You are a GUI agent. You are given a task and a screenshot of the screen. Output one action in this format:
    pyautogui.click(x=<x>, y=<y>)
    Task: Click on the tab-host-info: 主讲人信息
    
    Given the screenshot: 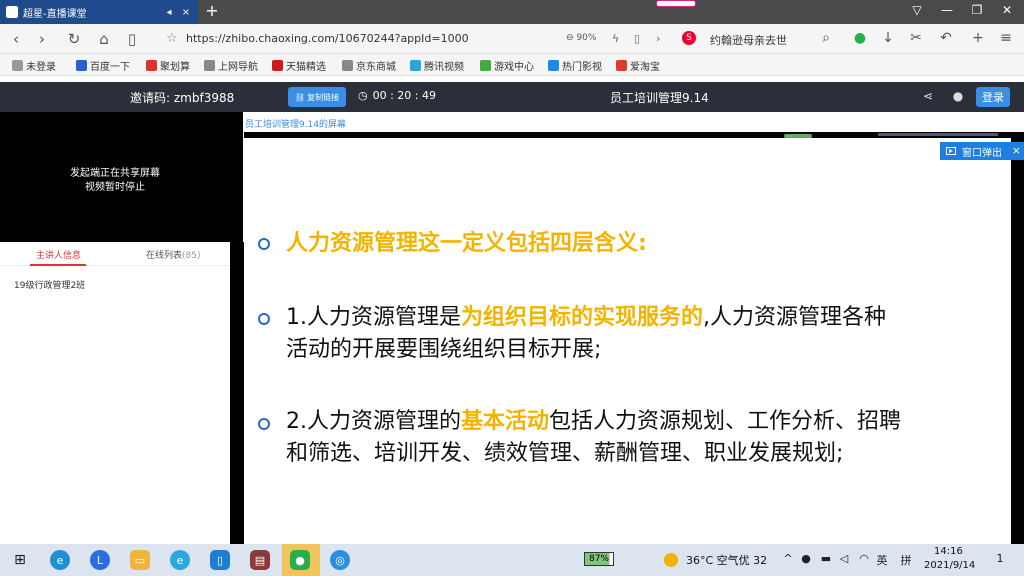 What is the action you would take?
    pyautogui.click(x=58, y=254)
    